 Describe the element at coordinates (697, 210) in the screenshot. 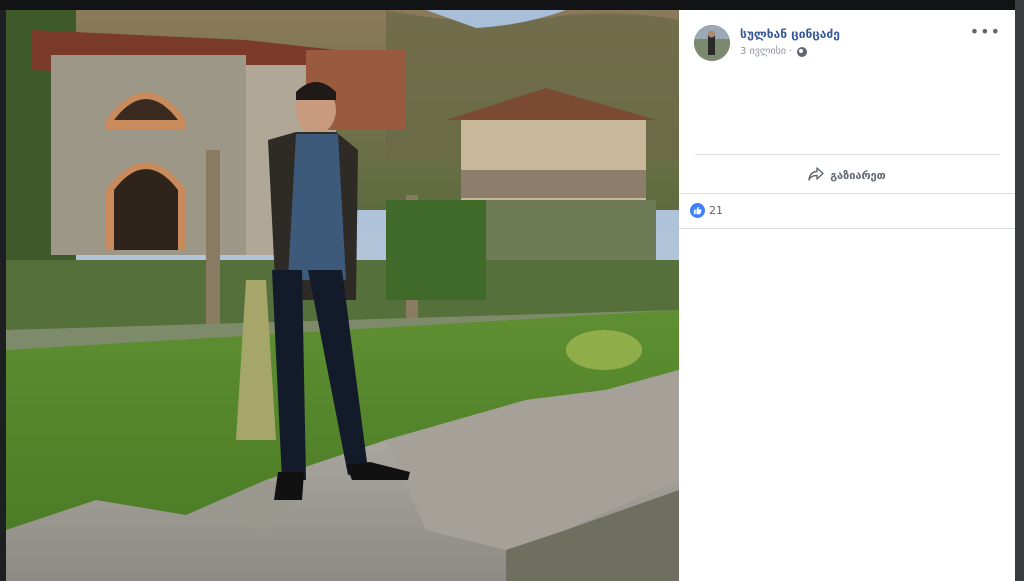

I see `like-thumb-icon` at that location.